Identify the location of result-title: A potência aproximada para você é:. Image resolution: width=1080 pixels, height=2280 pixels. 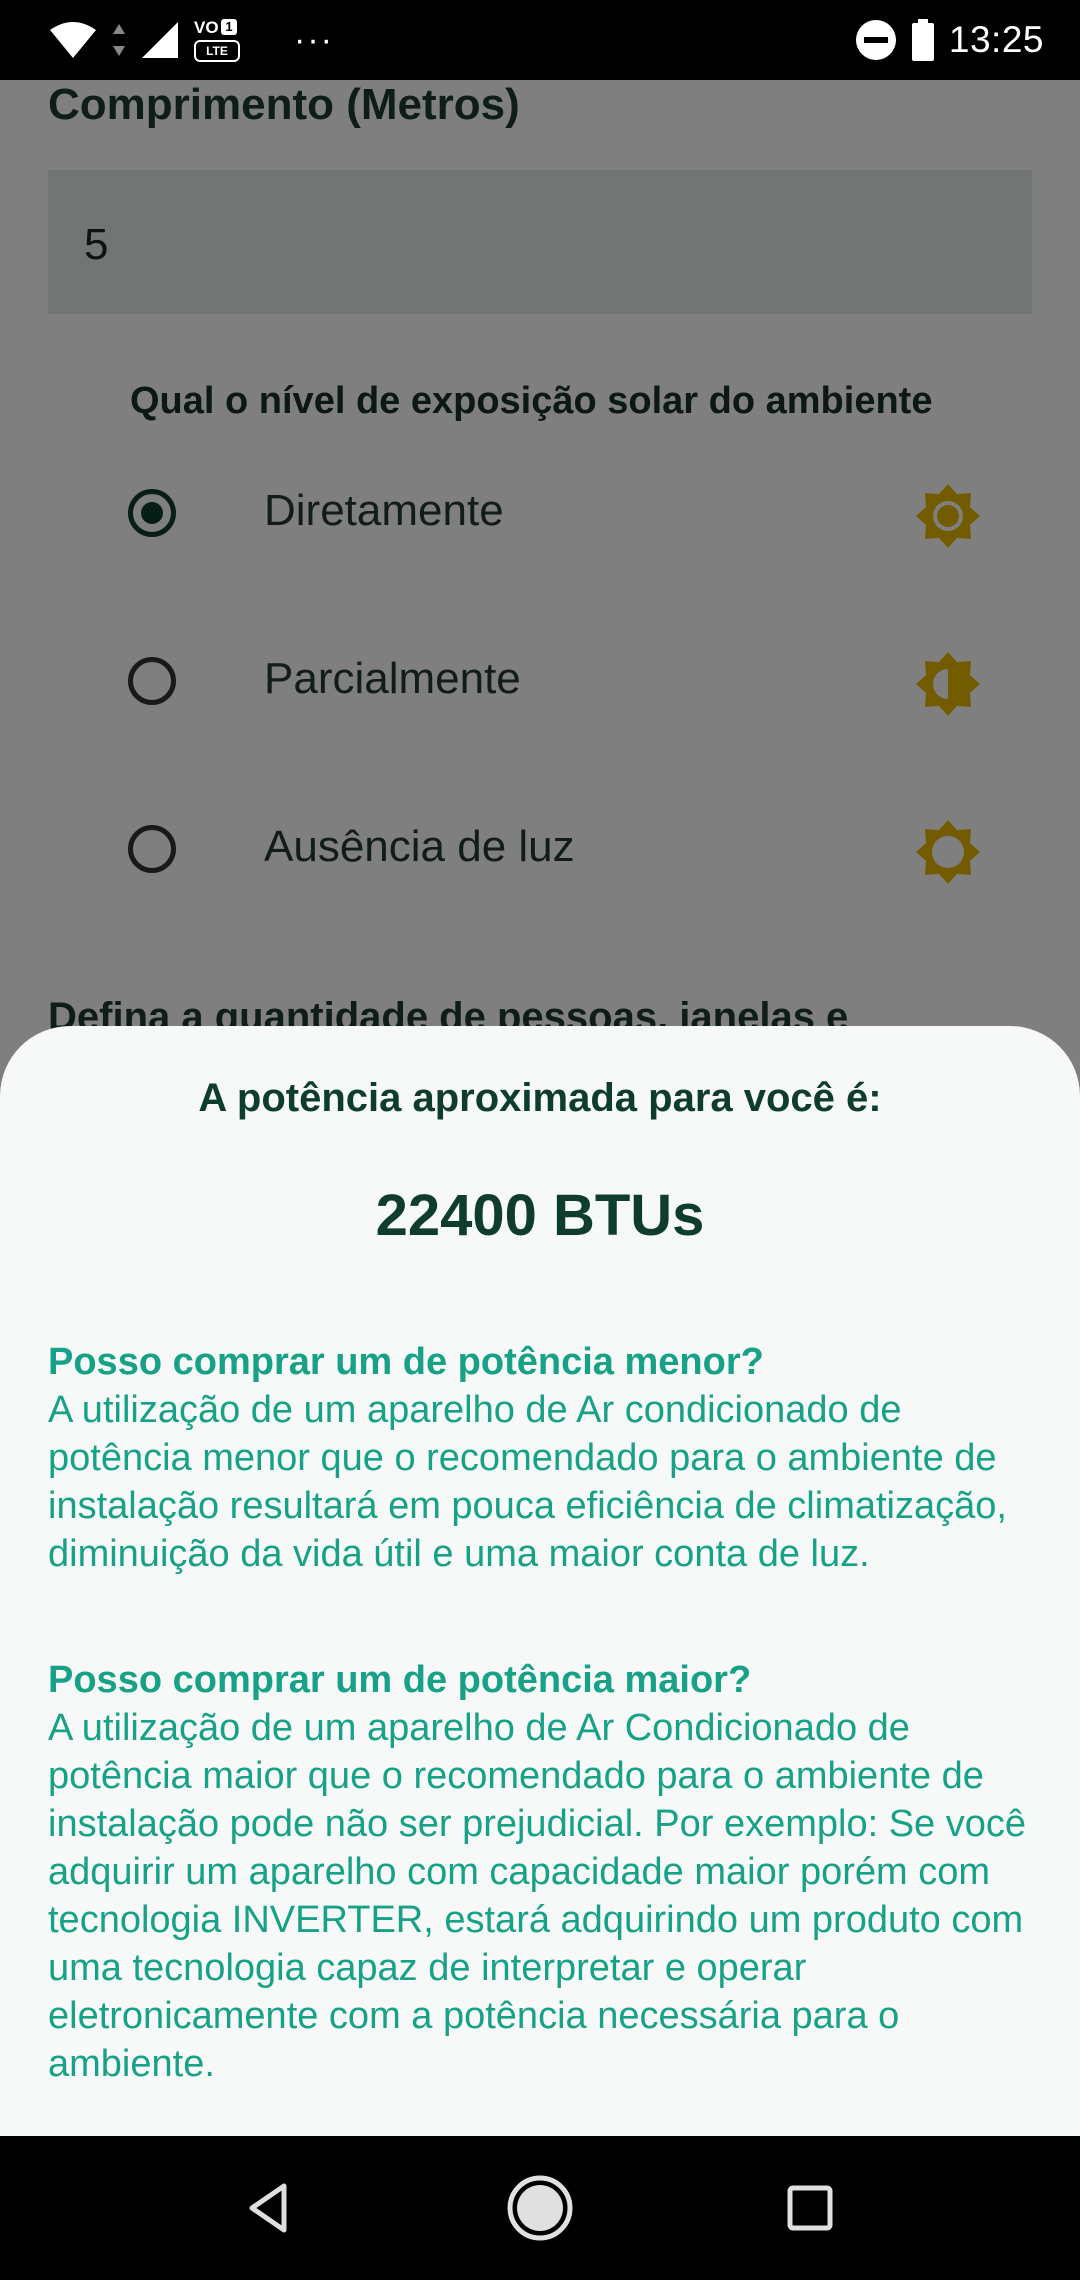
(540, 1098).